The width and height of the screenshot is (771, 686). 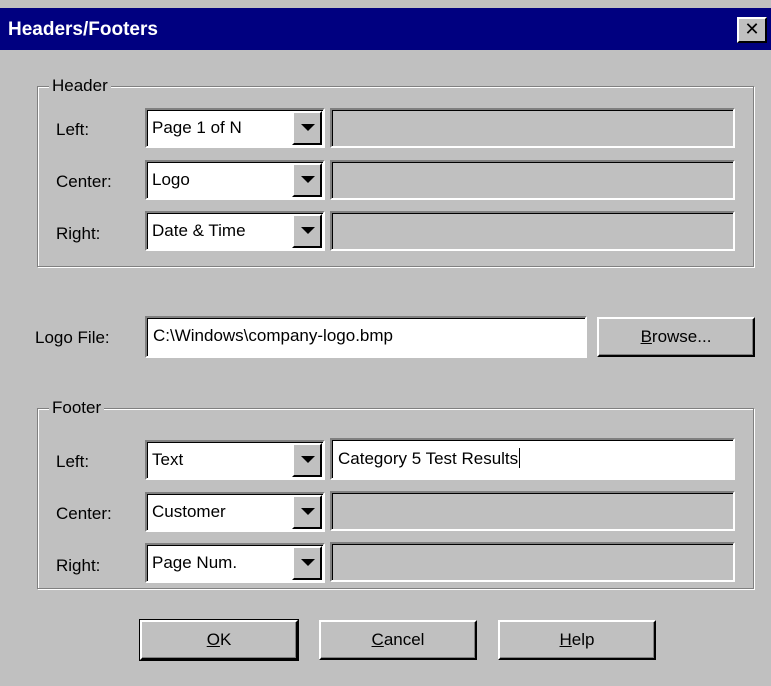 I want to click on header-center-label: Center:, so click(x=84, y=181).